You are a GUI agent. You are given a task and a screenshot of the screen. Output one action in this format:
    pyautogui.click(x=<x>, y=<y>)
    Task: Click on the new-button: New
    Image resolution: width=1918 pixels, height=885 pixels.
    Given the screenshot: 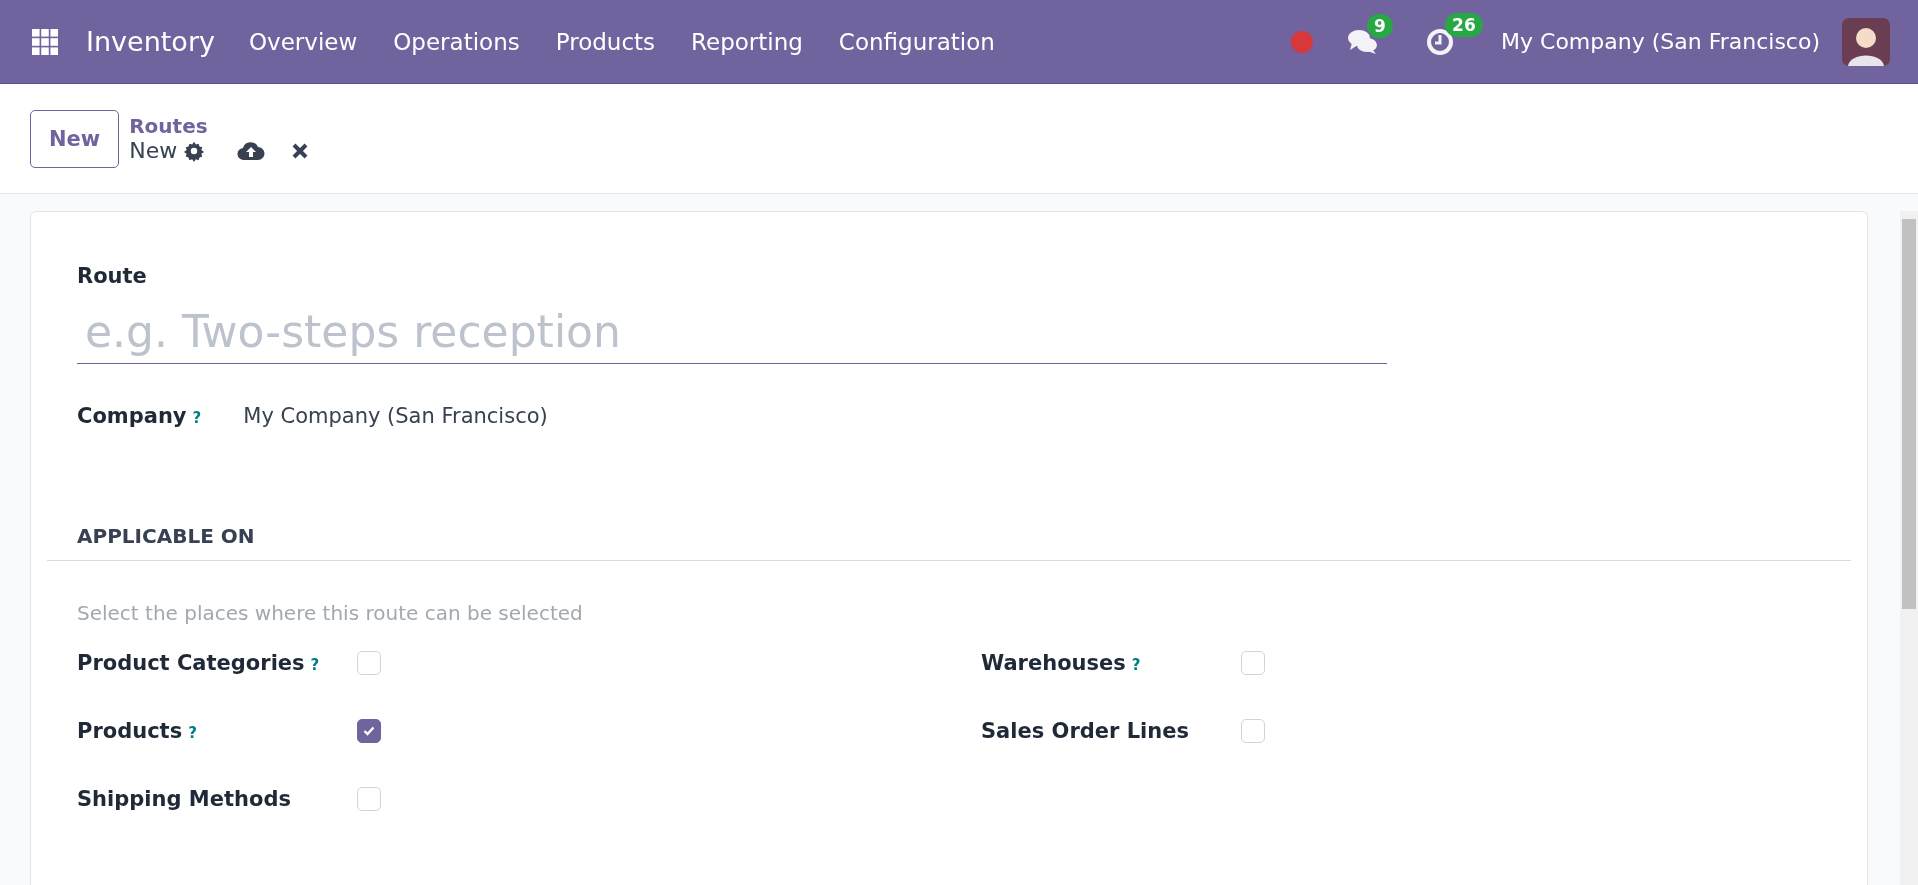 What is the action you would take?
    pyautogui.click(x=75, y=138)
    